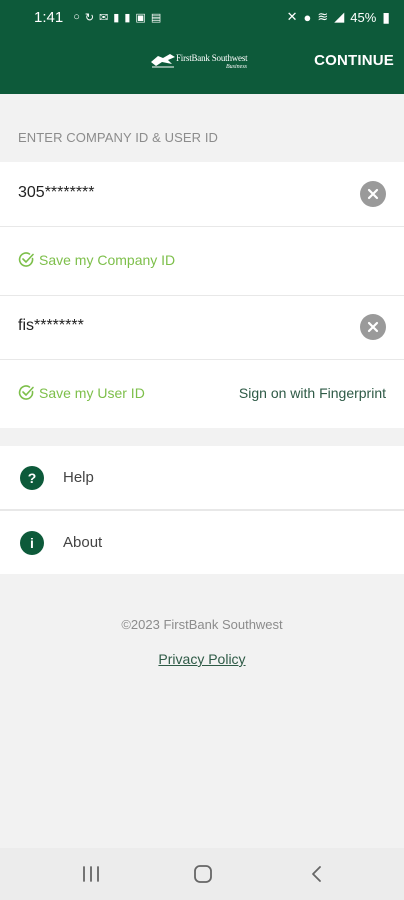 The width and height of the screenshot is (404, 900). I want to click on save-user-id-toggle: Save my User ID, so click(81, 392).